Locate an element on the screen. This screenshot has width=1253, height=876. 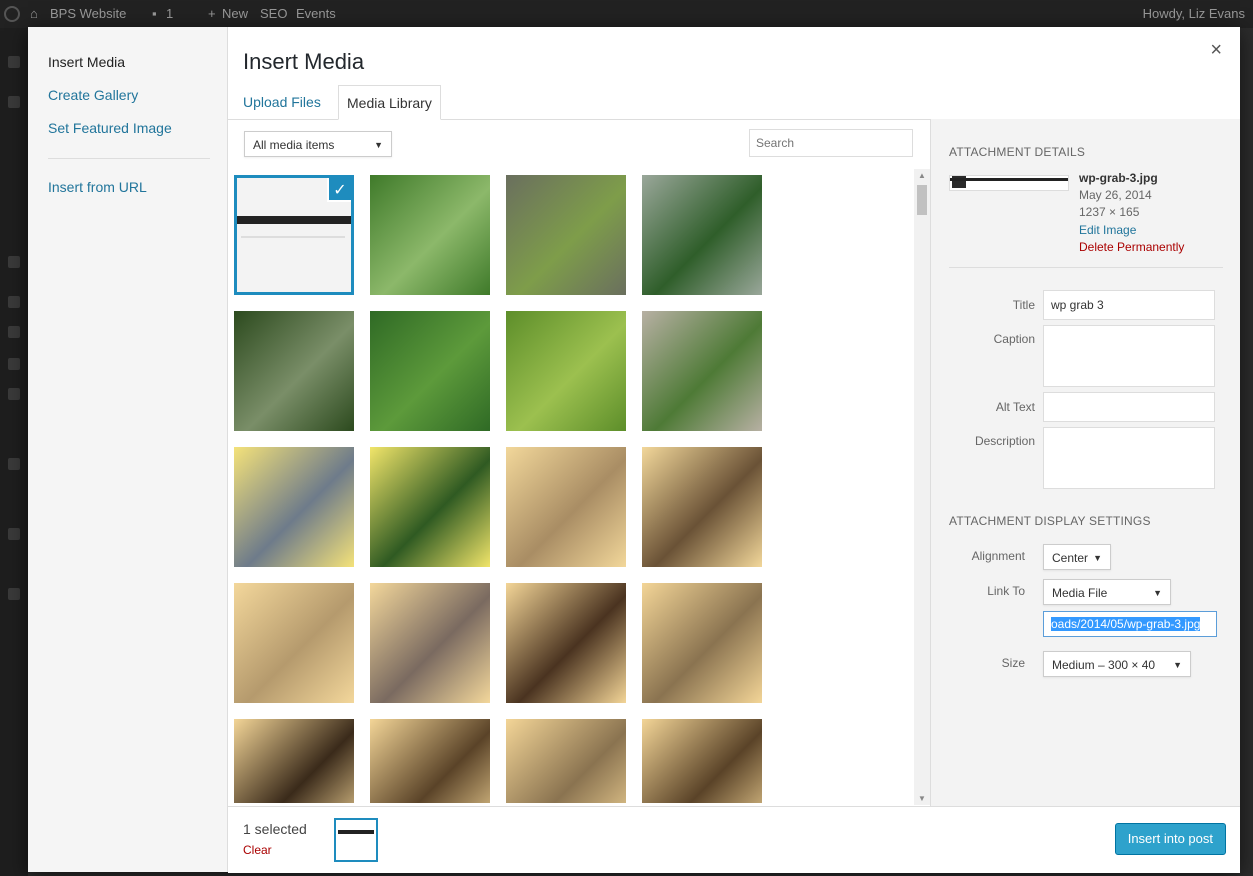
description-label: Description is located at coordinates (1004, 441).